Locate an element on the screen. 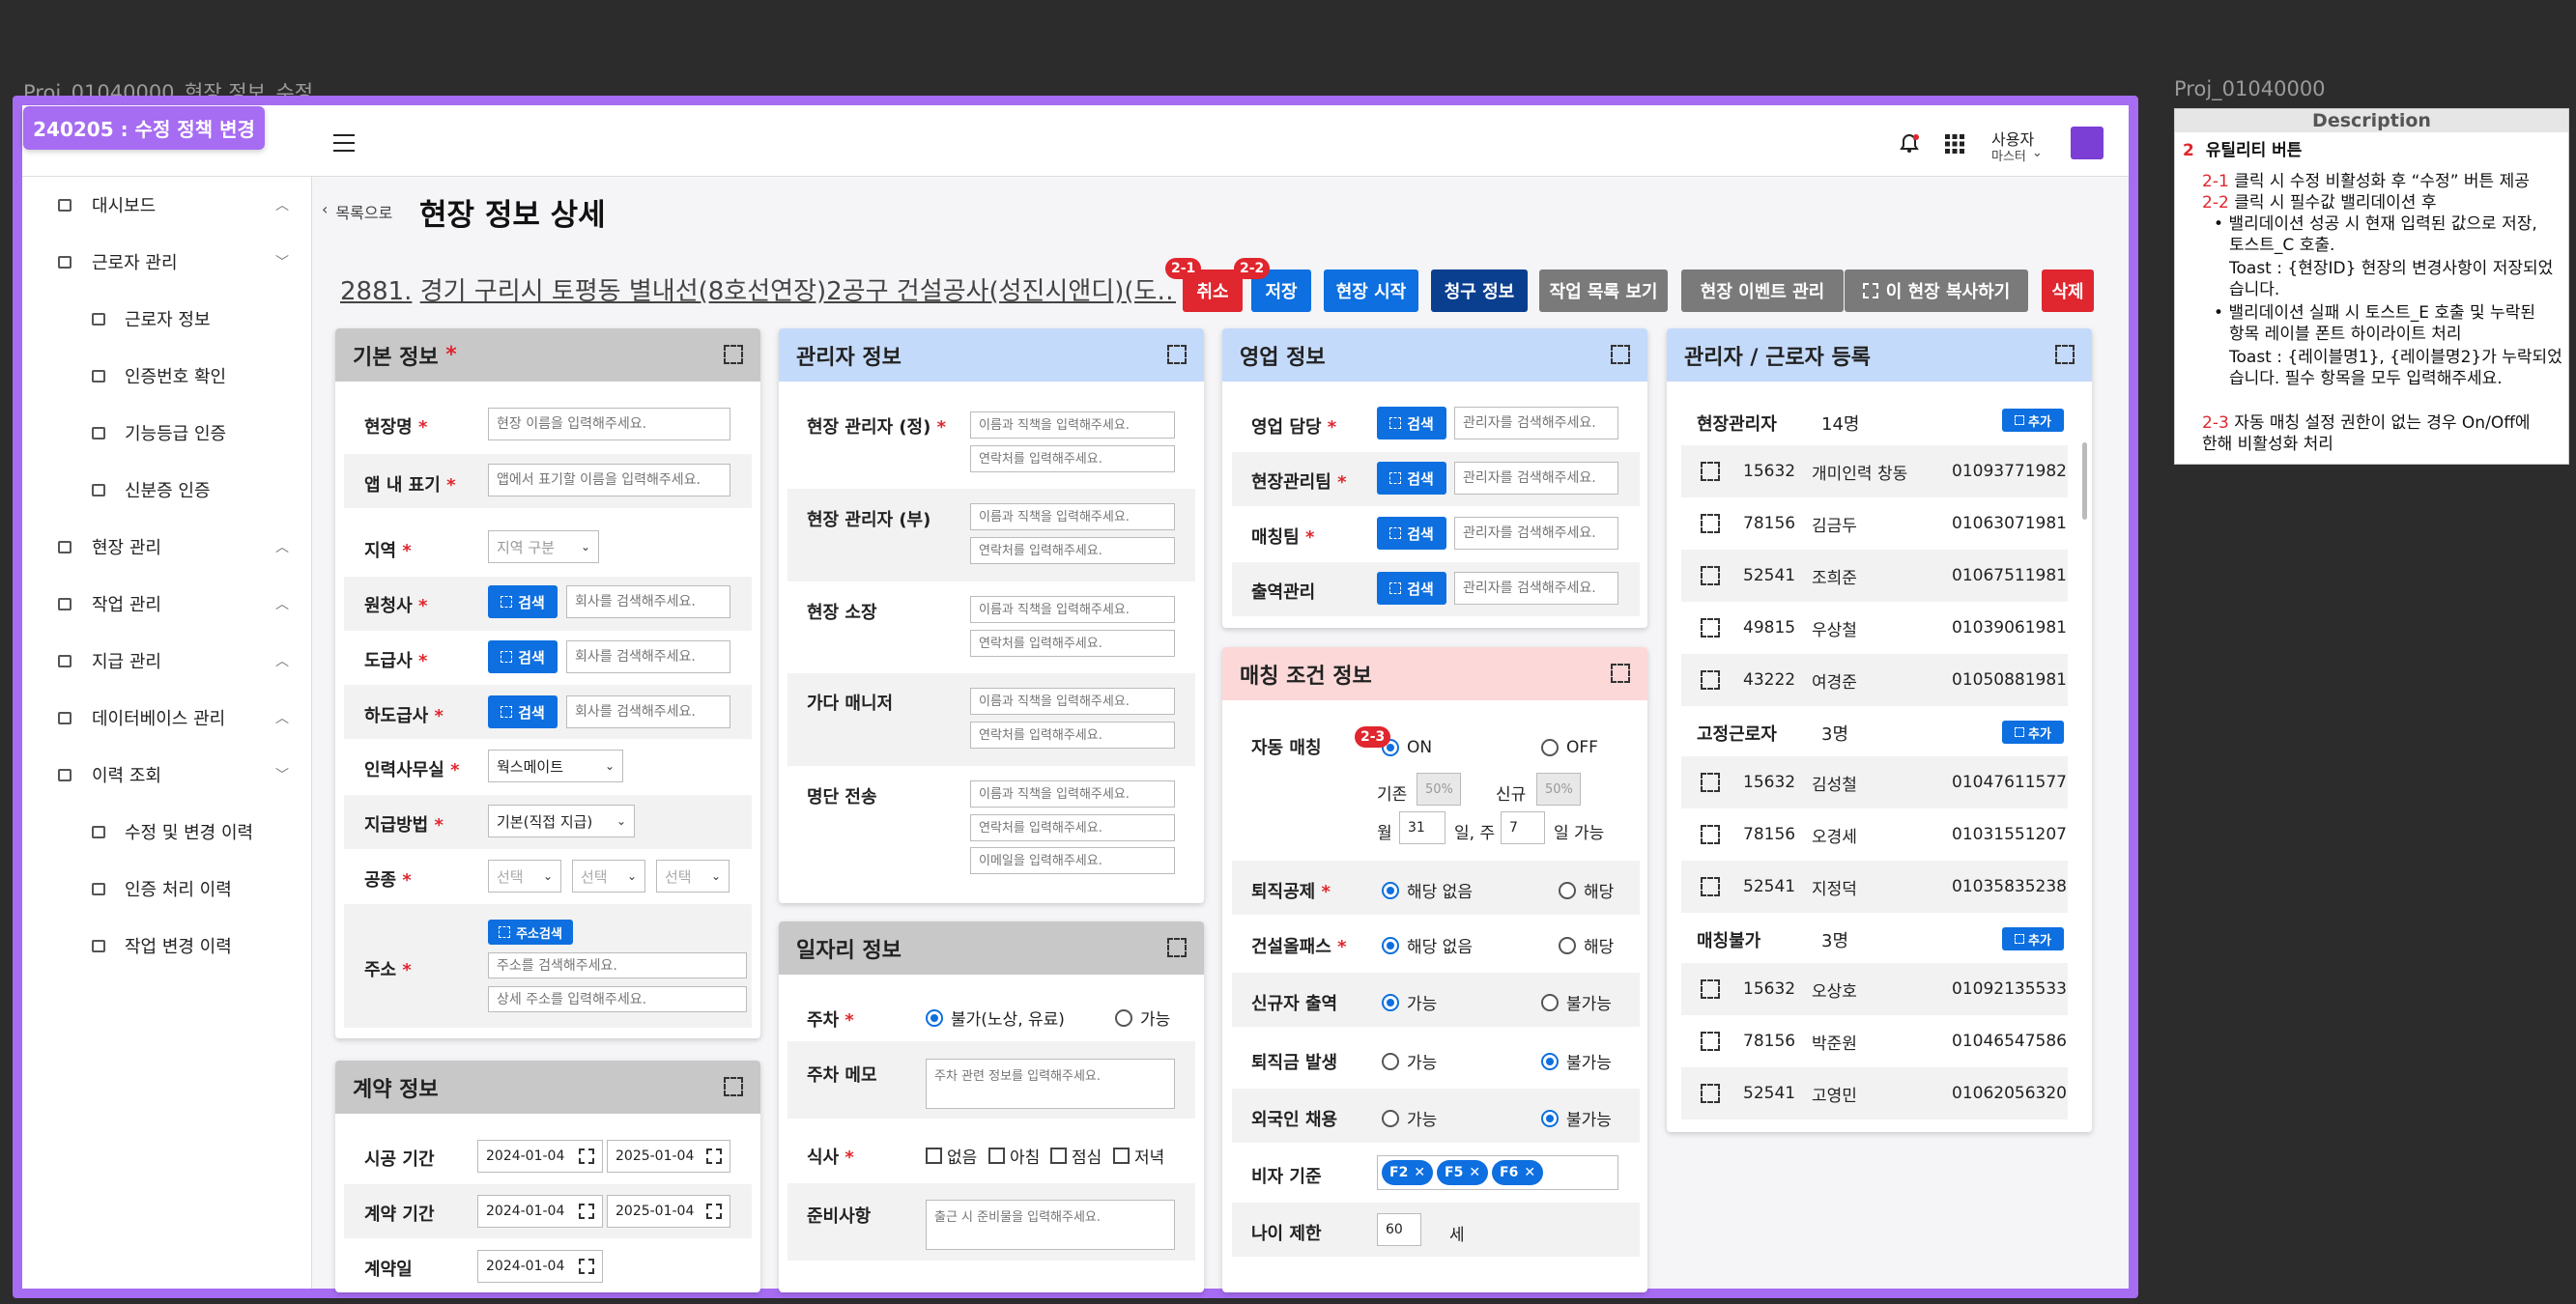 The width and height of the screenshot is (2576, 1304). parking-memo-input is located at coordinates (1051, 1084).